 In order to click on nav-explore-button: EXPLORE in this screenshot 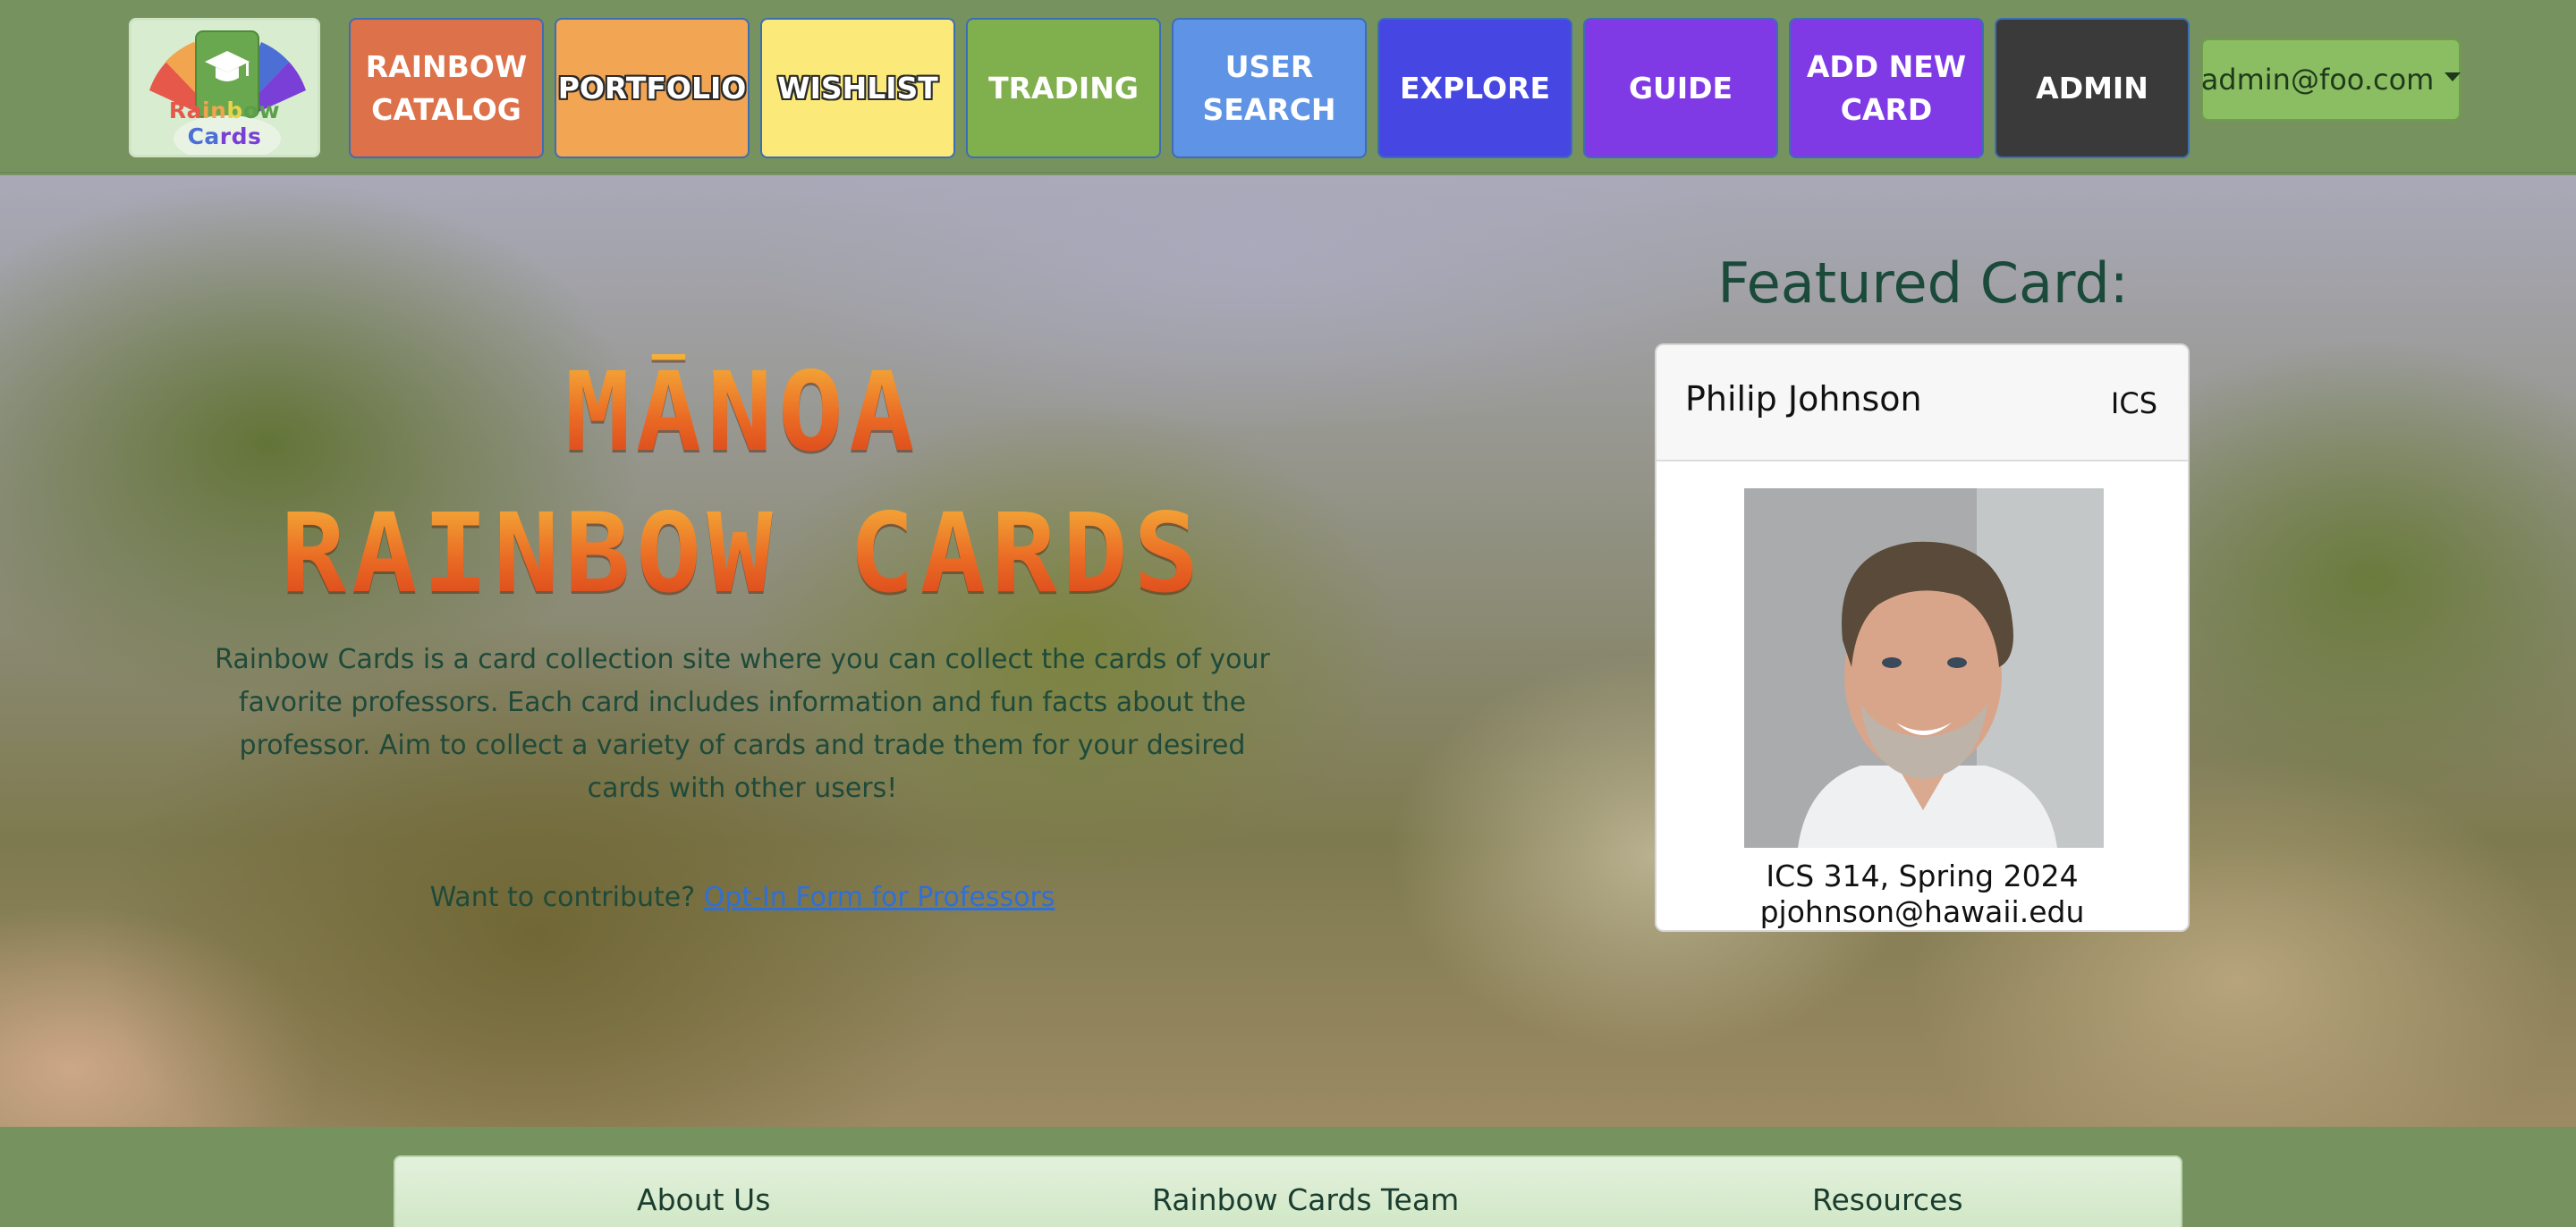, I will do `click(1474, 88)`.